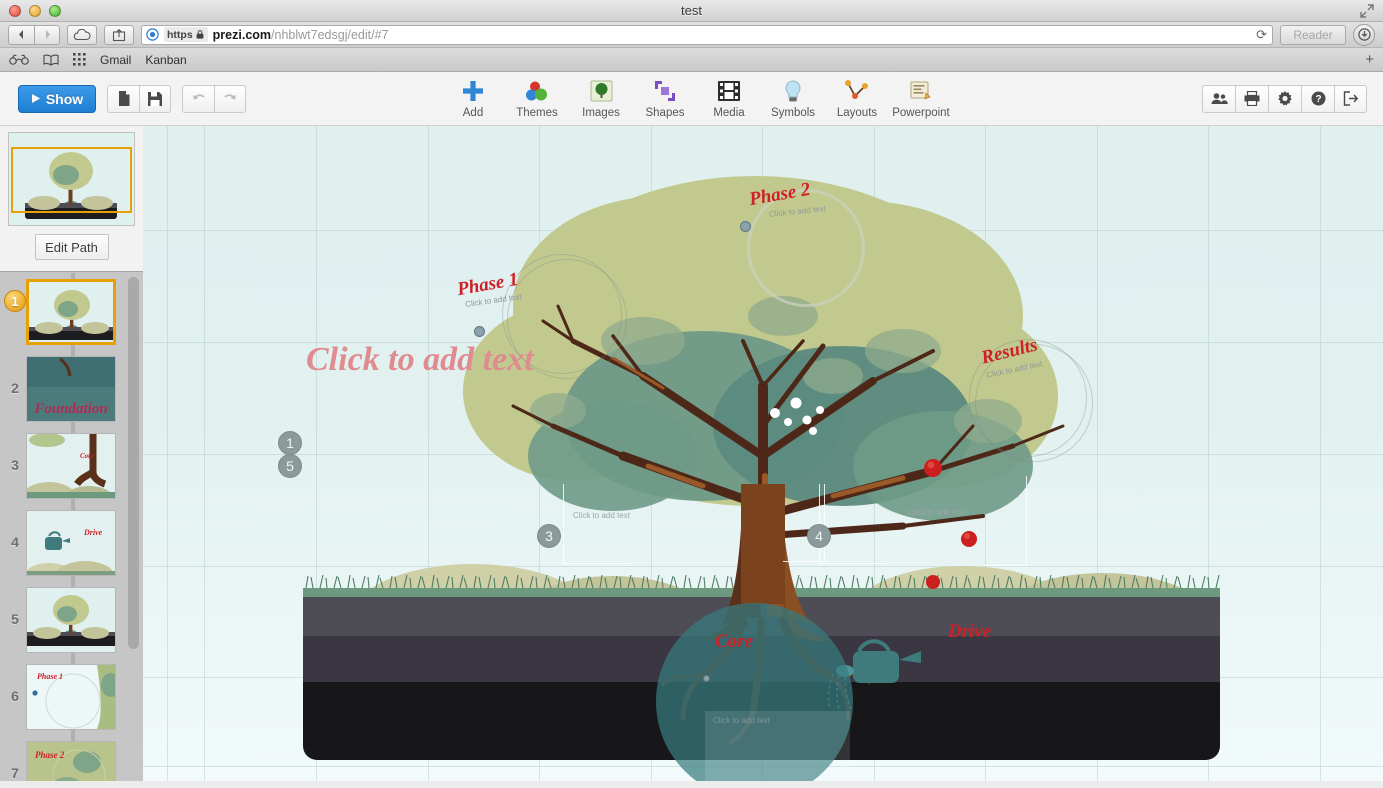 This screenshot has width=1383, height=788. What do you see at coordinates (549, 536) in the screenshot?
I see `canvas-path-node-3: 3` at bounding box center [549, 536].